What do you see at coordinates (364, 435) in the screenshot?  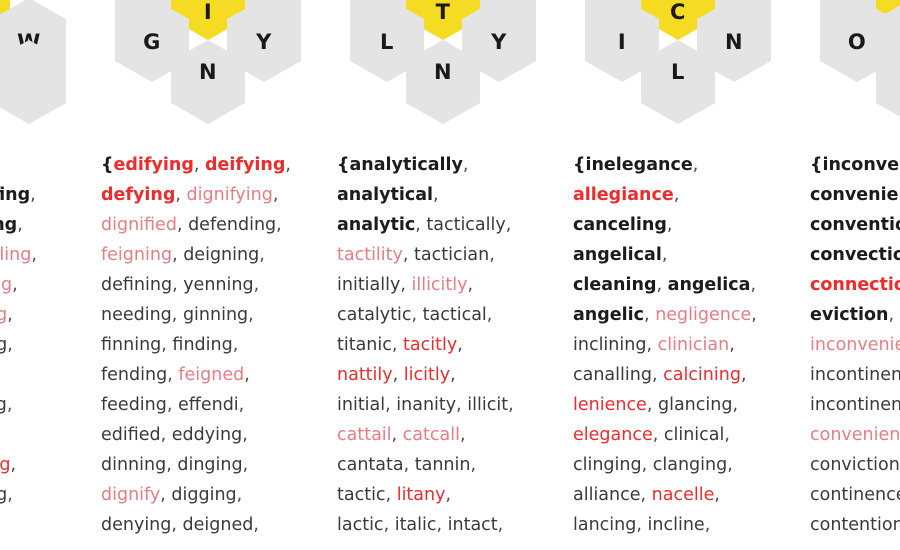 I see `word-token: cattail` at bounding box center [364, 435].